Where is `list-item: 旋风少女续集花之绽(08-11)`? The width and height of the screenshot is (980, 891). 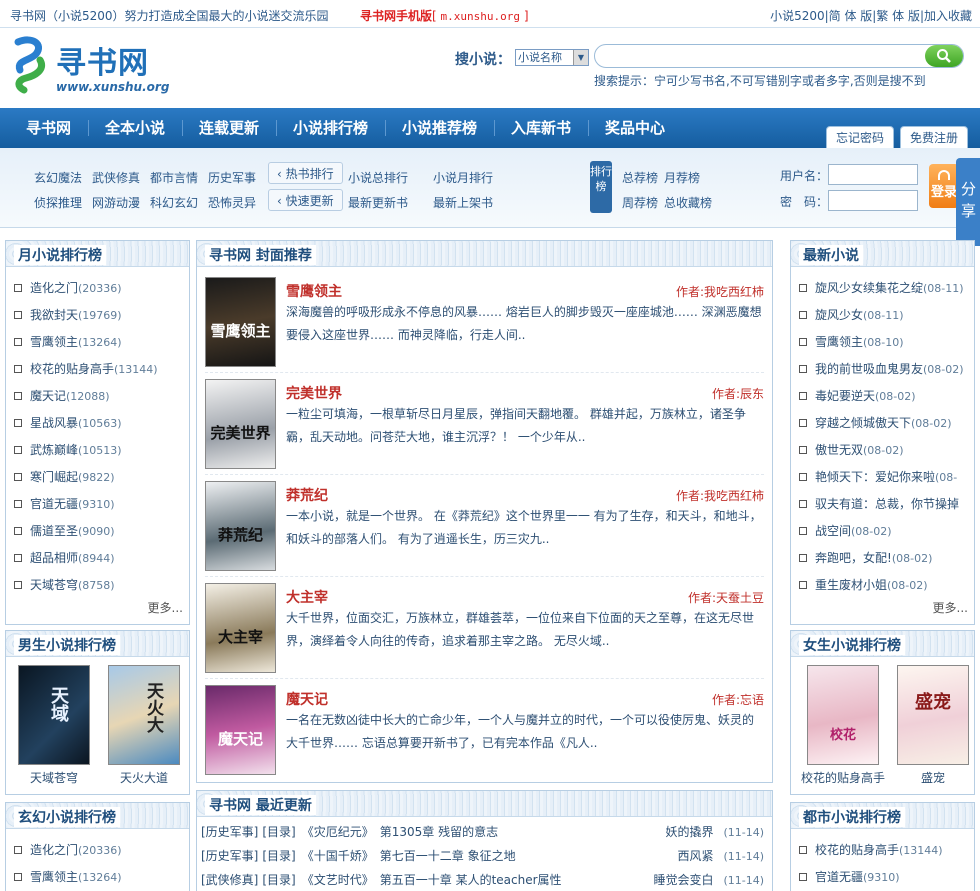
list-item: 旋风少女续集花之绽(08-11) is located at coordinates (881, 287).